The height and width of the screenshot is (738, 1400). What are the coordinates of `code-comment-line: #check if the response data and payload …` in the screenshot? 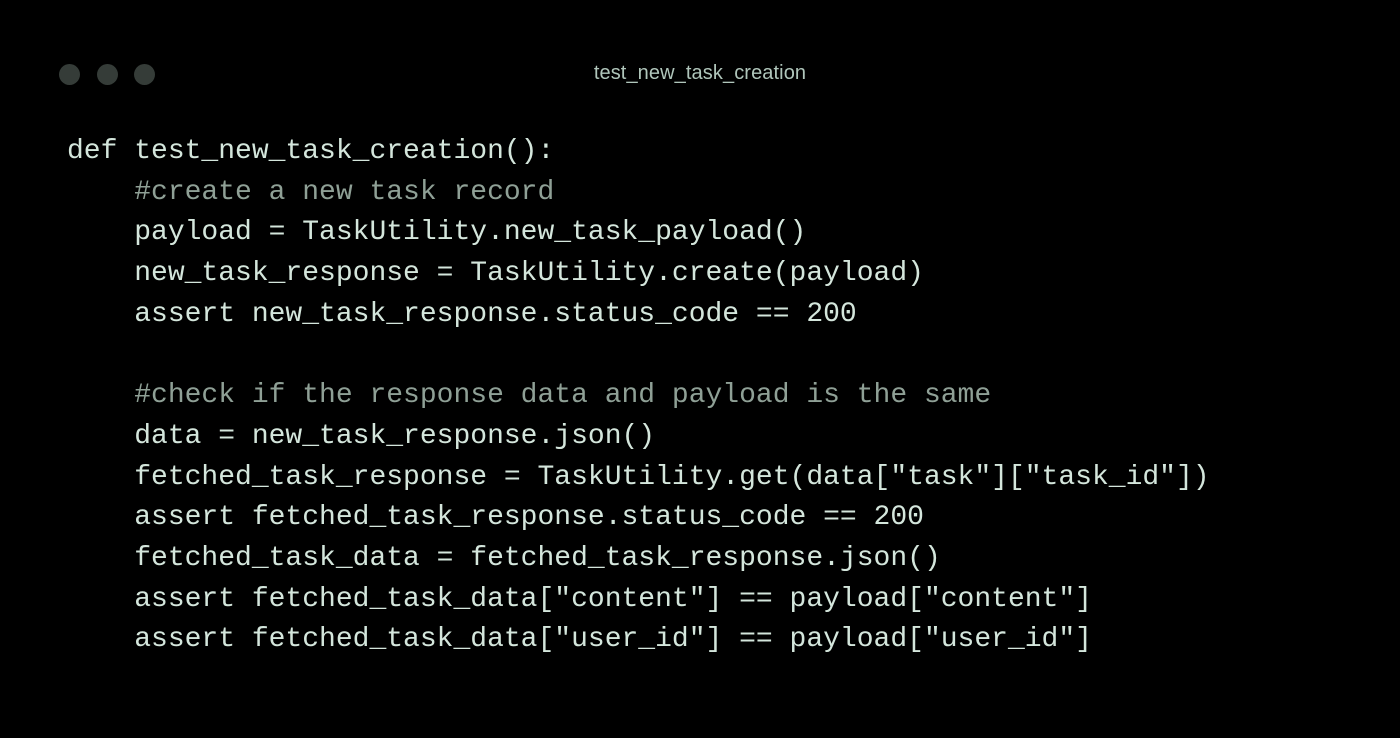 It's located at (529, 396).